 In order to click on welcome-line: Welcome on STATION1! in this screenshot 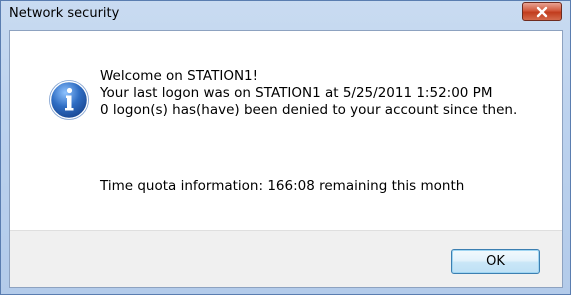, I will do `click(179, 76)`.